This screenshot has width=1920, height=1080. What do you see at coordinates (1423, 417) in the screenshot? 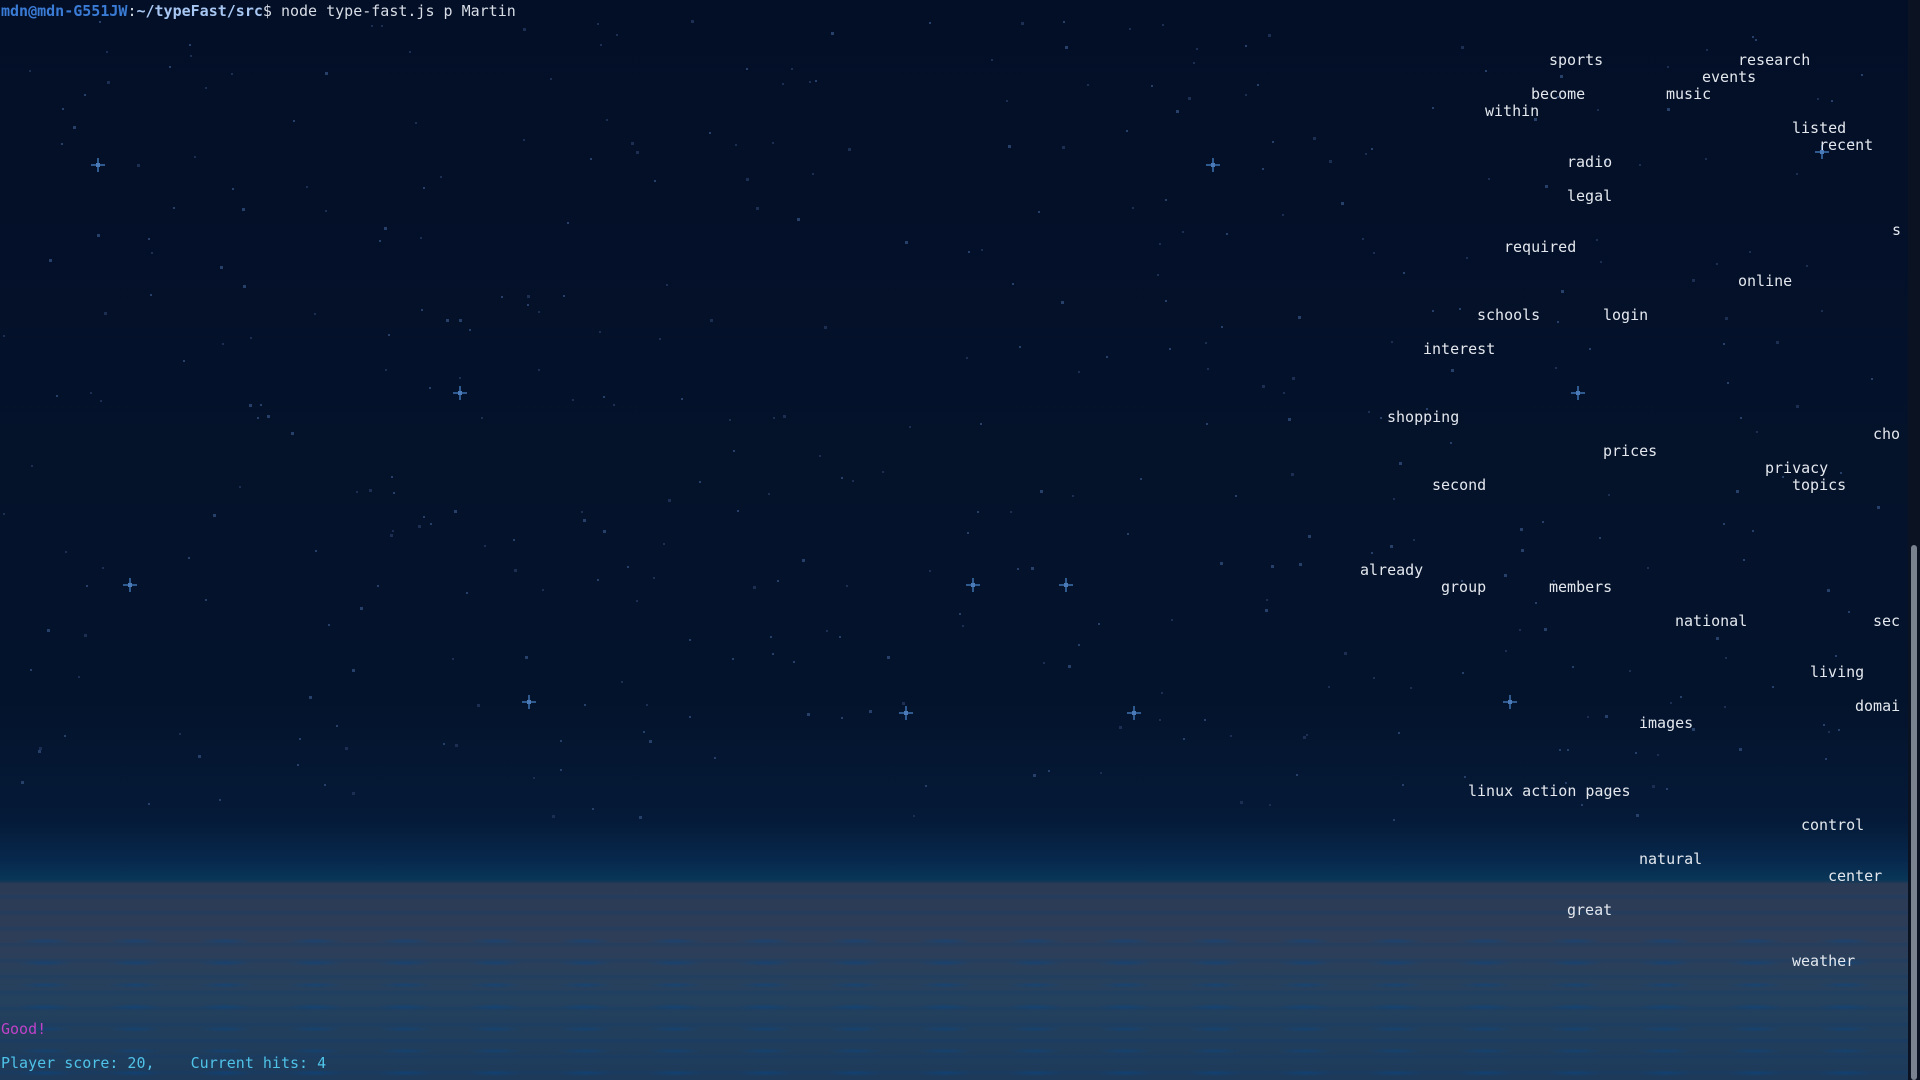
I see `falling-word: shopping` at bounding box center [1423, 417].